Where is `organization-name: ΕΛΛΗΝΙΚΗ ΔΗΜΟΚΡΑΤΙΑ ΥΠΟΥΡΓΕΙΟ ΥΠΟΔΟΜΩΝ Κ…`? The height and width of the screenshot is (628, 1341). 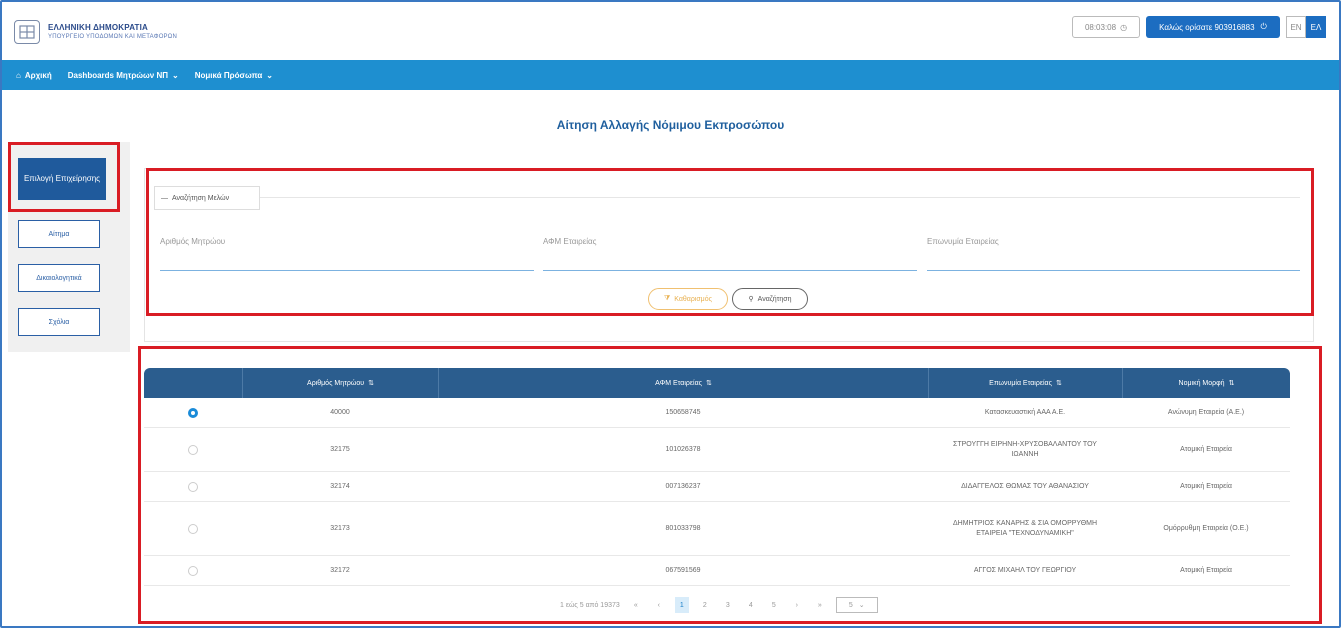
organization-name: ΕΛΛΗΝΙΚΗ ΔΗΜΟΚΡΑΤΙΑ ΥΠΟΥΡΓΕΙΟ ΥΠΟΔΟΜΩΝ Κ… is located at coordinates (112, 31).